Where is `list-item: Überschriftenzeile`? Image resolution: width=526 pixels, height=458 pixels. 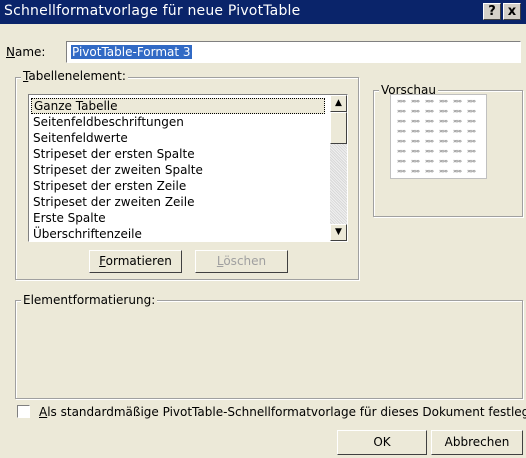
list-item: Überschriftenzeile is located at coordinates (178, 233).